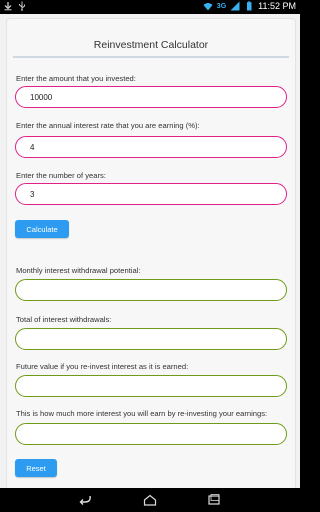  Describe the element at coordinates (32, 194) in the screenshot. I see `years-value: 3` at that location.